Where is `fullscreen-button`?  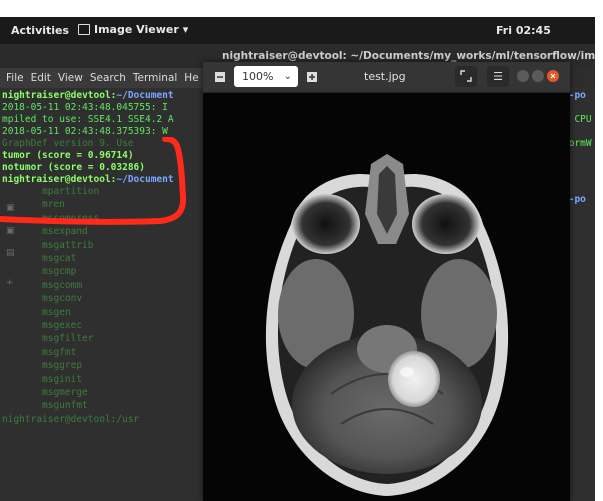 fullscreen-button is located at coordinates (466, 76).